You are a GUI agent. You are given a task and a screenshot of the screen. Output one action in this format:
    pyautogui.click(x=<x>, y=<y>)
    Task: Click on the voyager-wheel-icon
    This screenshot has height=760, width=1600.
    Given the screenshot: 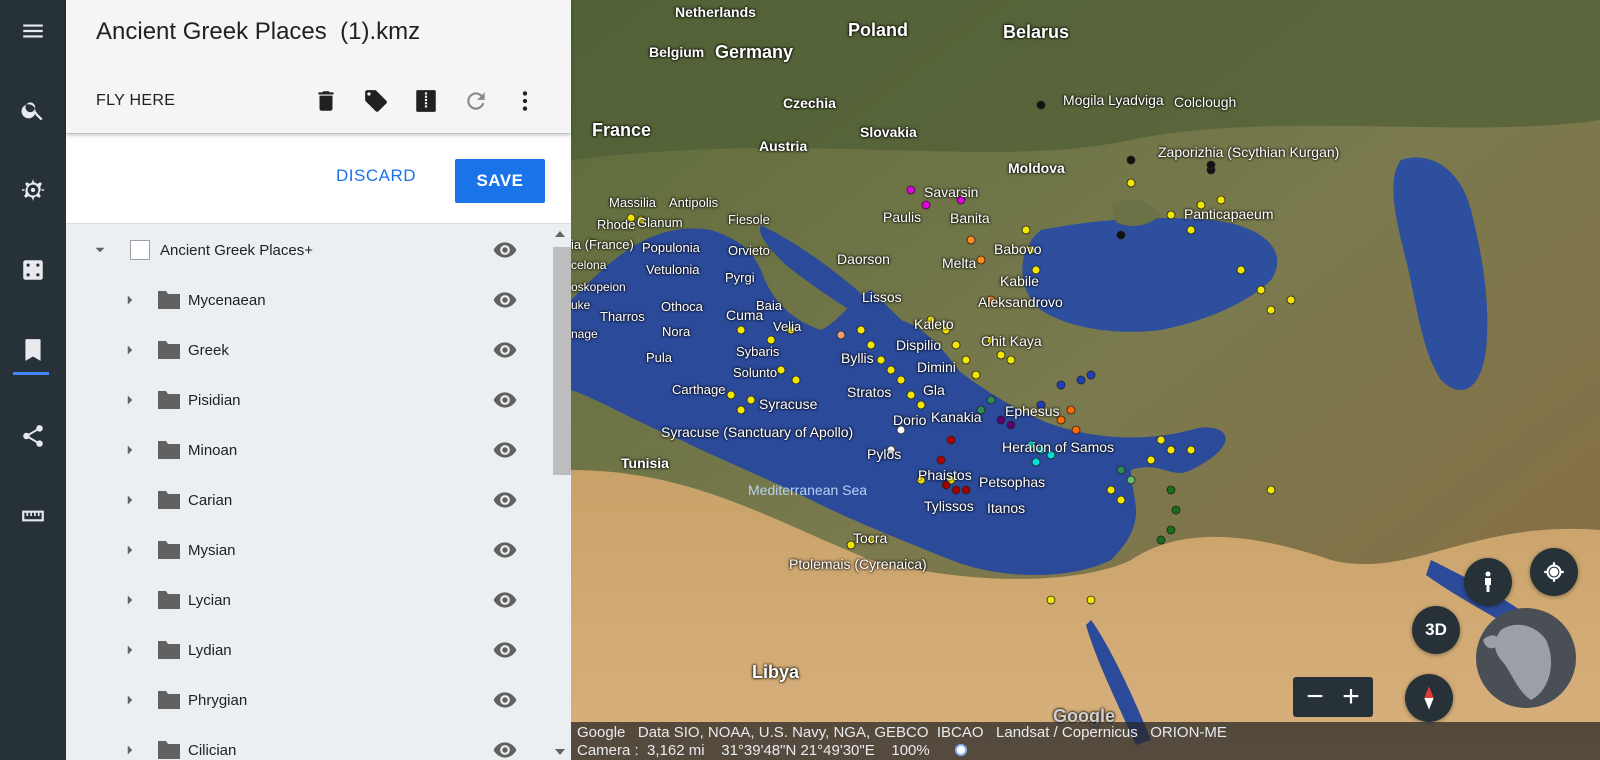 What is the action you would take?
    pyautogui.click(x=33, y=190)
    